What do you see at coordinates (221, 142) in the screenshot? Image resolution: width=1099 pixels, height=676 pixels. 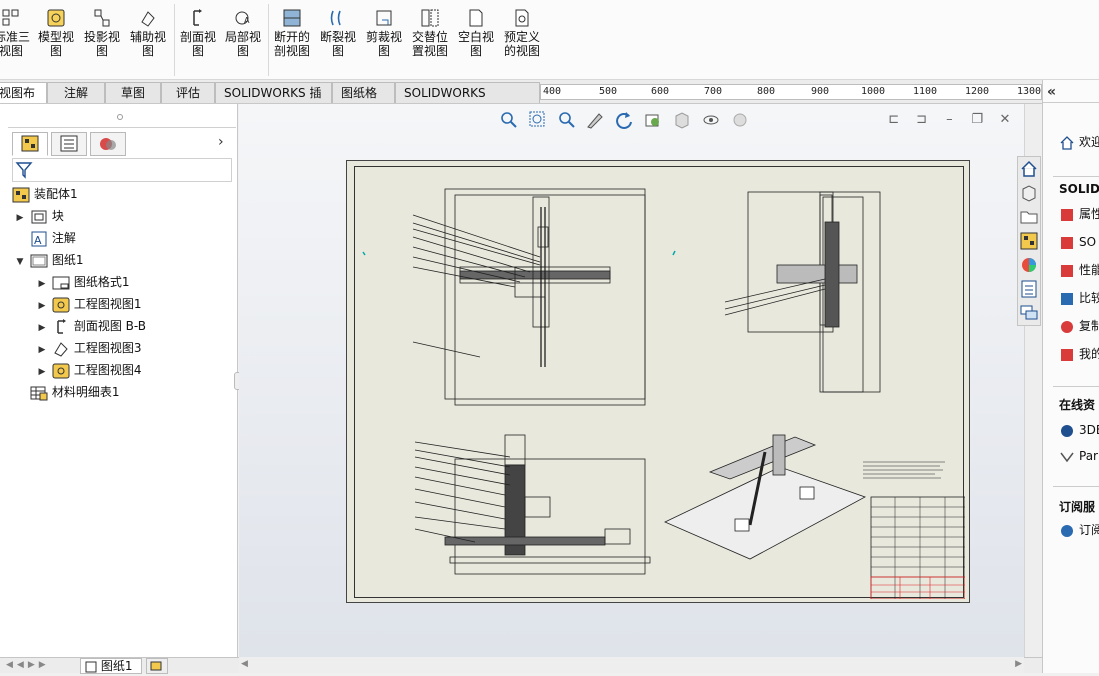 I see `panel-expand-chevron-icon: ›` at bounding box center [221, 142].